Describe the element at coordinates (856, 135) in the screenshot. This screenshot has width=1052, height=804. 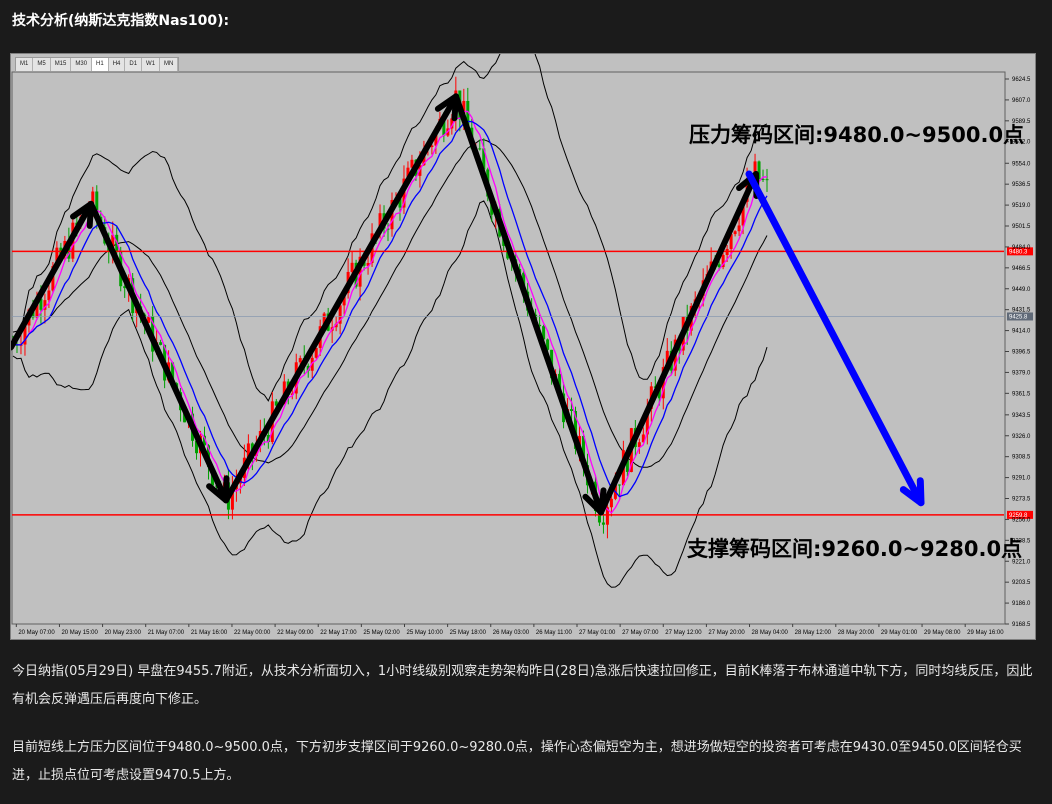
I see `resistance-label: 压力筹码区间:9480.0~9500.0点` at that location.